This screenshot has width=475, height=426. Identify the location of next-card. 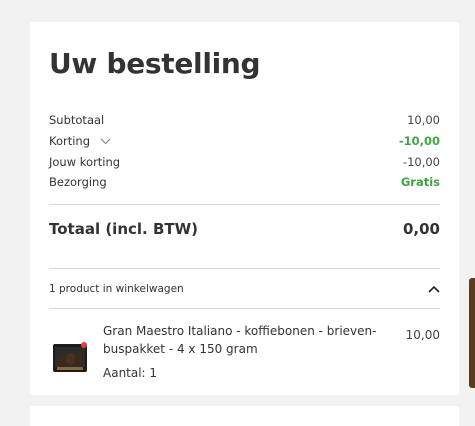
(244, 416).